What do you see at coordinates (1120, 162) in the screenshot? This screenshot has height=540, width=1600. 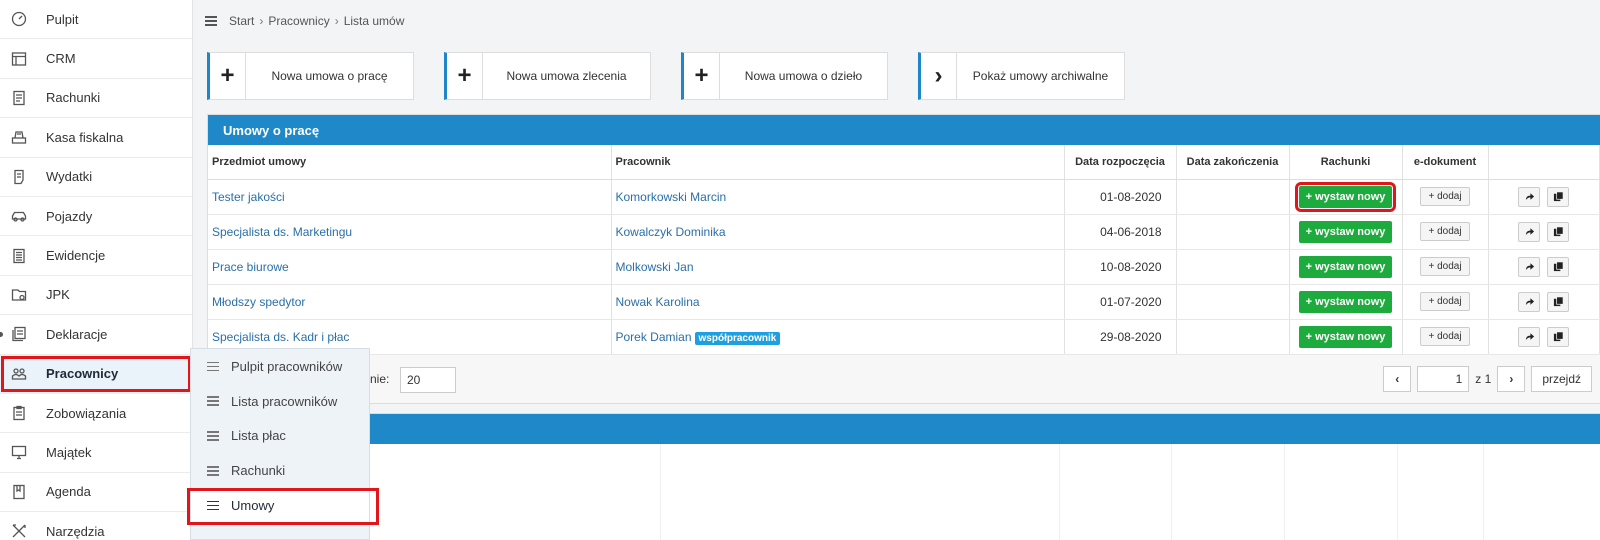 I see `column-header: Data rozpoczęcia` at bounding box center [1120, 162].